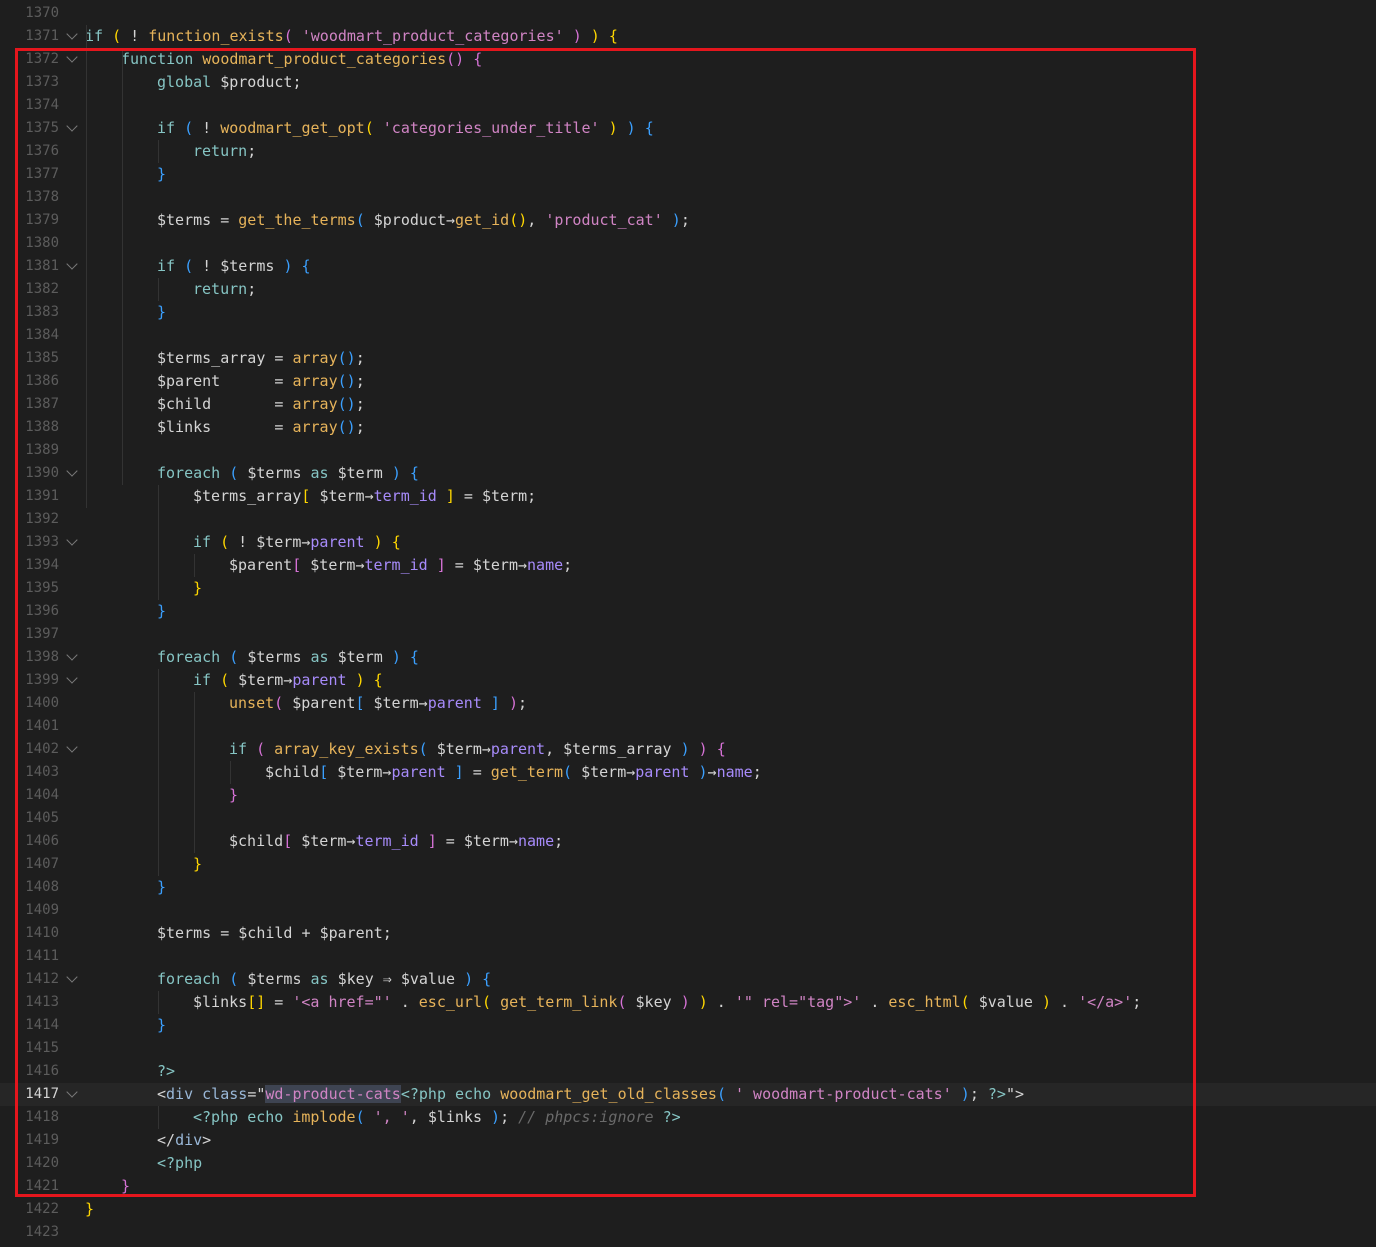 The image size is (1376, 1247). What do you see at coordinates (72, 34) in the screenshot?
I see `fold-chevron-icon` at bounding box center [72, 34].